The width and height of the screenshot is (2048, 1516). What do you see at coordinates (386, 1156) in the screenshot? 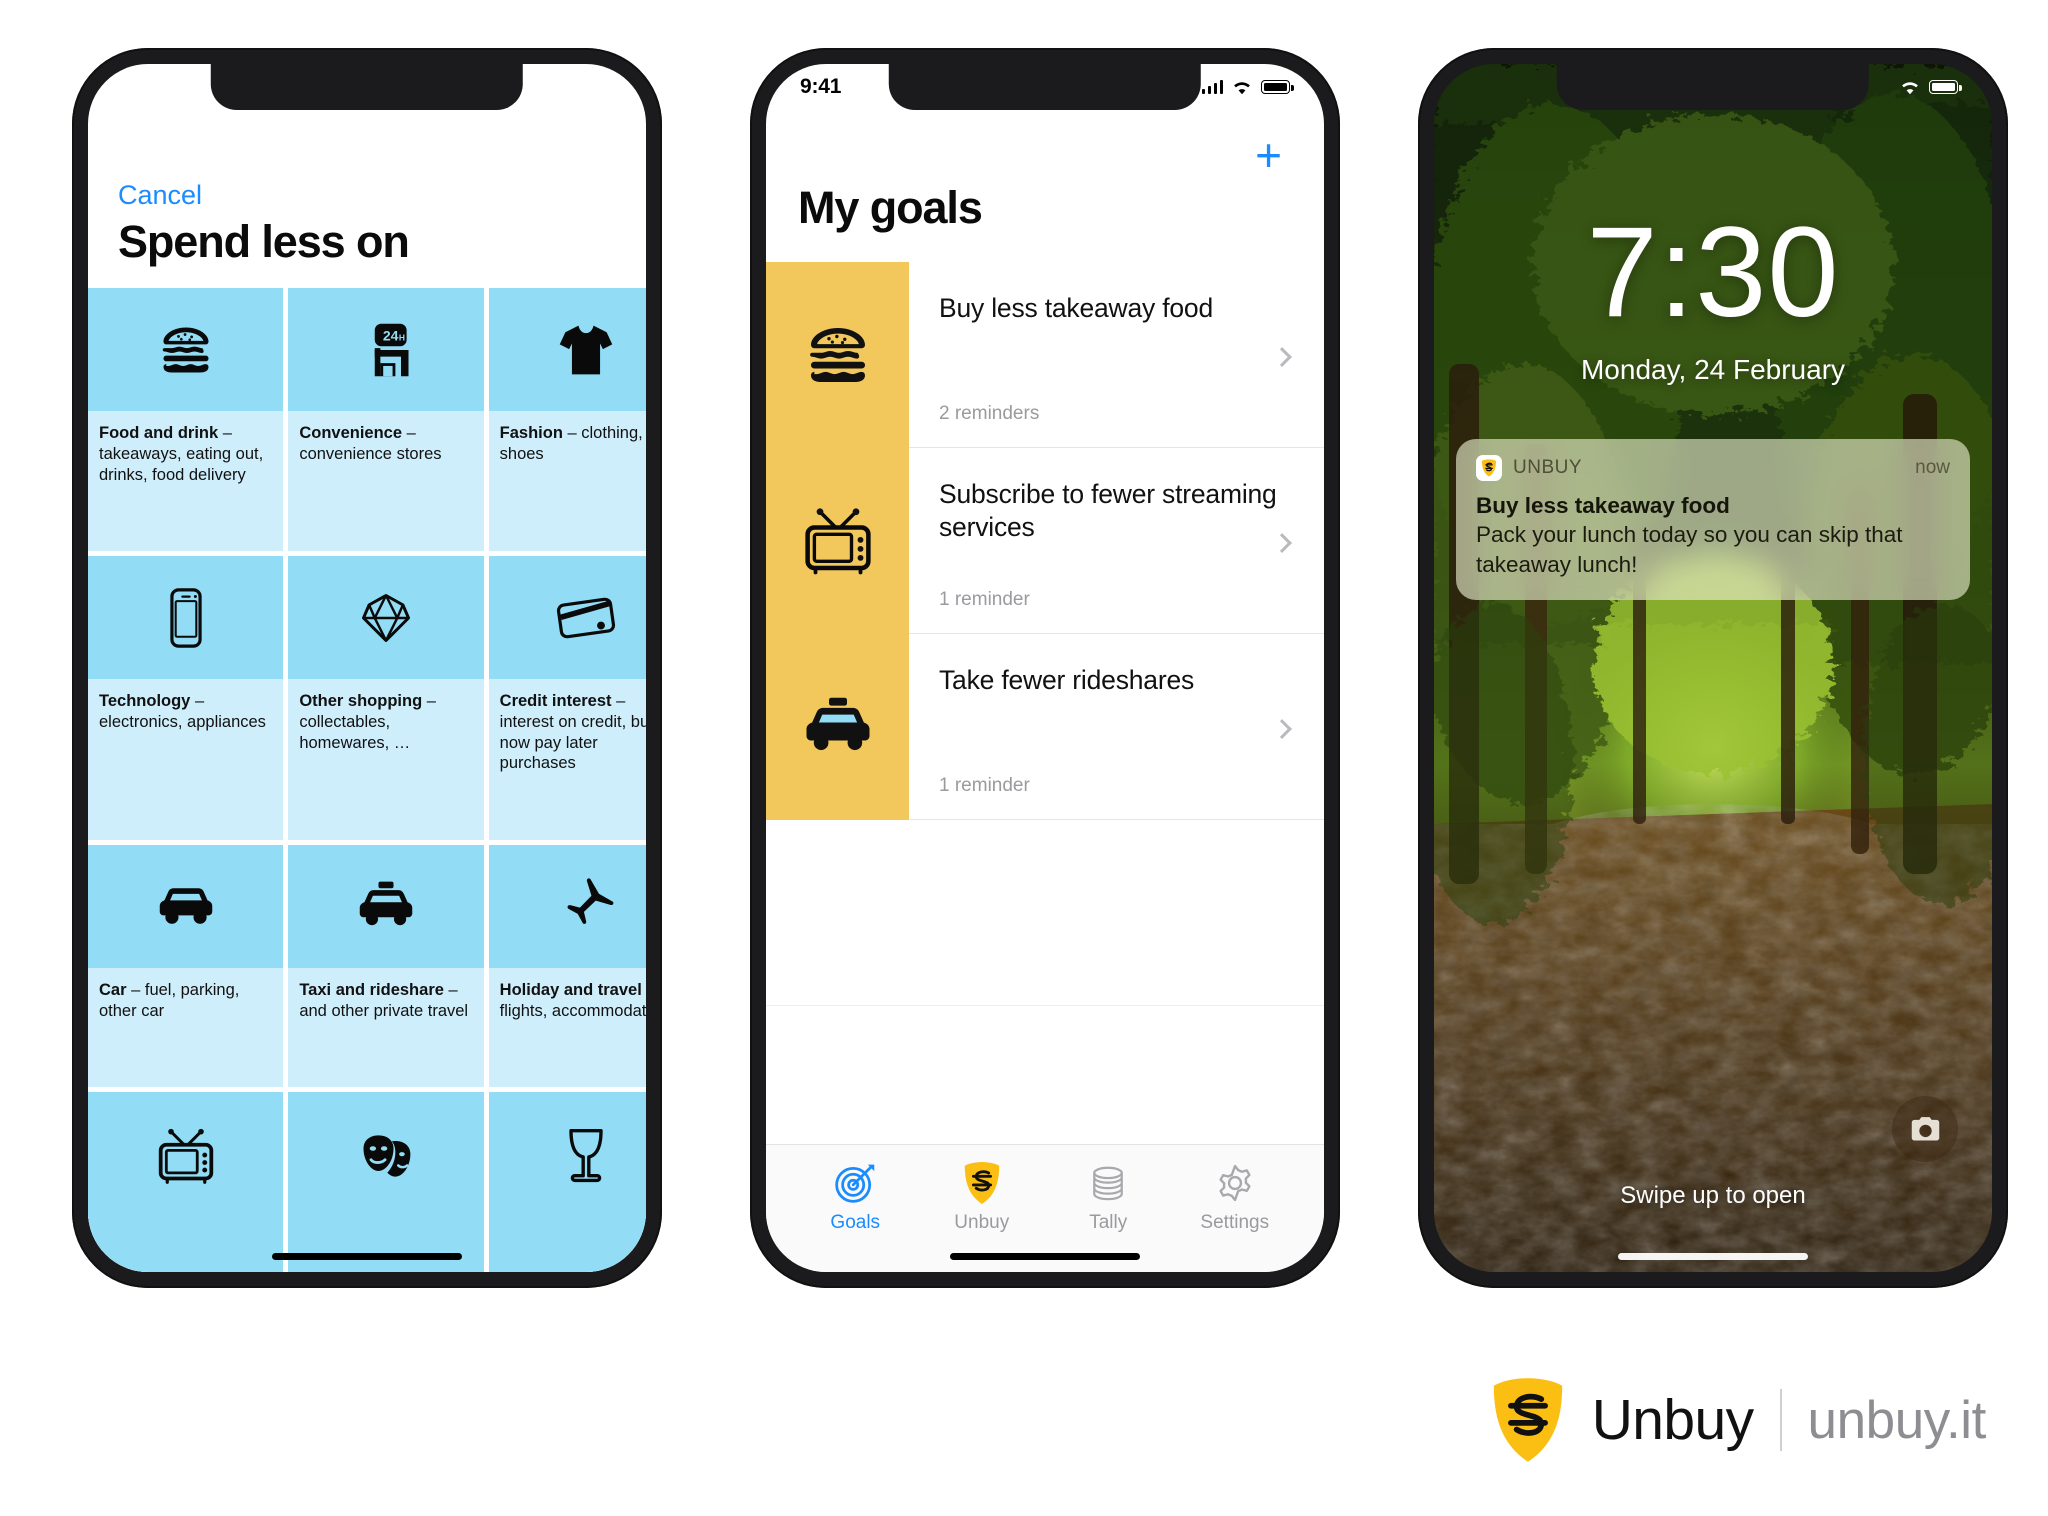
I see `theatre-masks-icon` at bounding box center [386, 1156].